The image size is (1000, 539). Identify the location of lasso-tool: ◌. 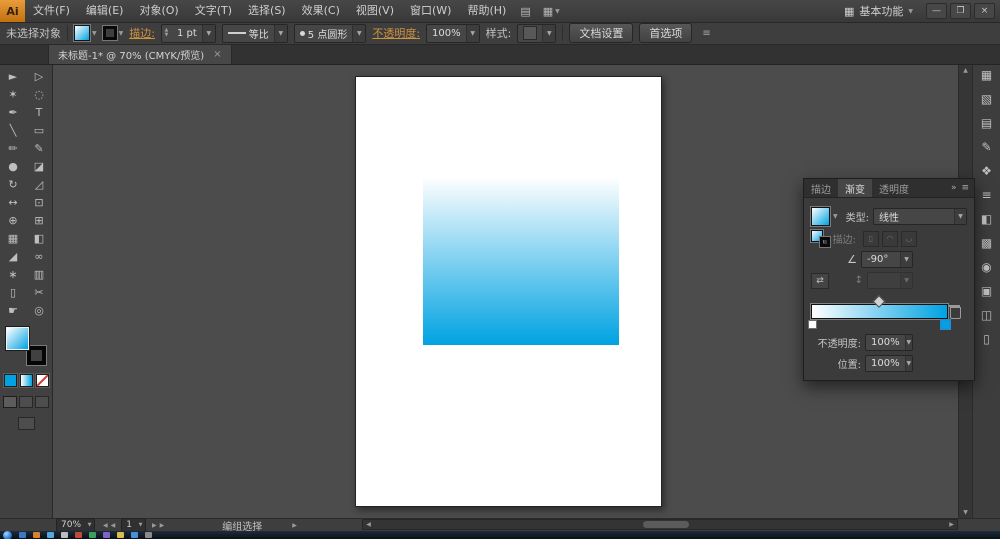
(39, 94).